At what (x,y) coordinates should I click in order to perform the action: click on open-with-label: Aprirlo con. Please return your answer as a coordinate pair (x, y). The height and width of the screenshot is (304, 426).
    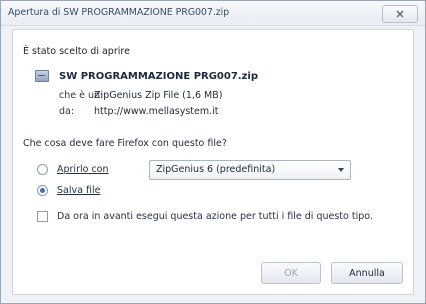
    Looking at the image, I should click on (83, 169).